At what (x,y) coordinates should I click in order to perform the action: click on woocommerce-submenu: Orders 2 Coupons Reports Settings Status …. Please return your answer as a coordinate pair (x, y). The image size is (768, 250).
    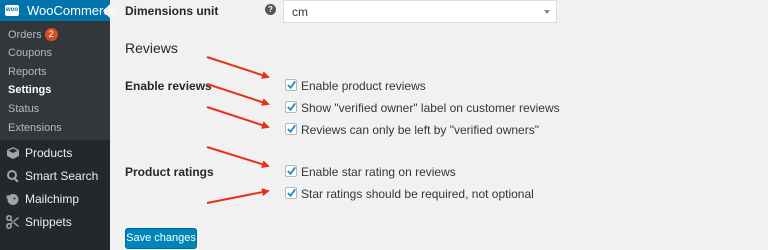
    Looking at the image, I should click on (55, 80).